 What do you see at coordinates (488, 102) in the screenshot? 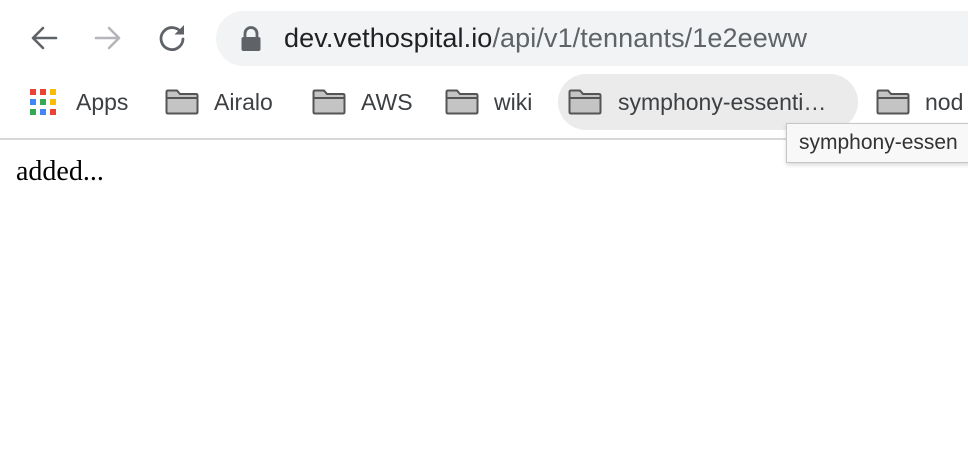
I see `bookmark-folder-wiki: wiki` at bounding box center [488, 102].